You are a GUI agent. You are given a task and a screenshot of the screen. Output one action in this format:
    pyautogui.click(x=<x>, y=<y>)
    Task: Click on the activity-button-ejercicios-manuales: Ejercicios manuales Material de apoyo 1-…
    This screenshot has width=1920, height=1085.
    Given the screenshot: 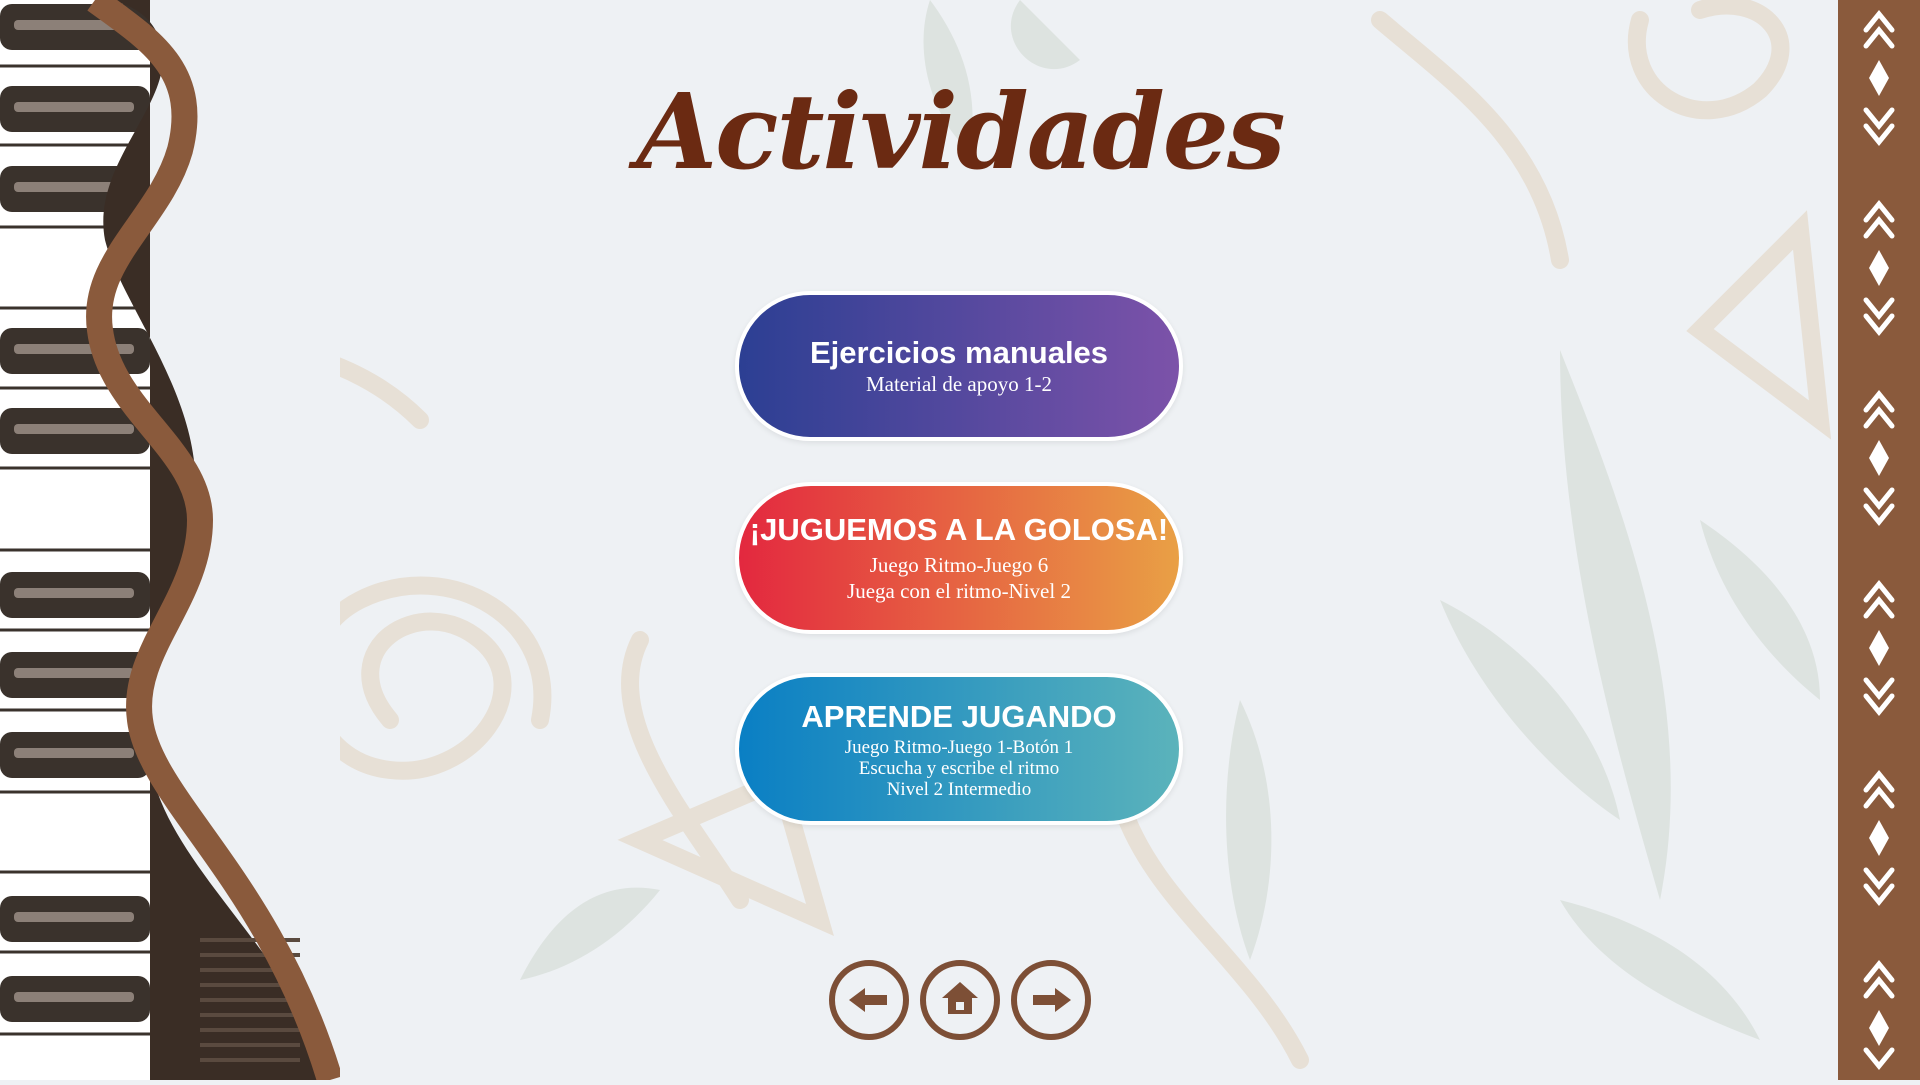 What is the action you would take?
    pyautogui.click(x=959, y=366)
    